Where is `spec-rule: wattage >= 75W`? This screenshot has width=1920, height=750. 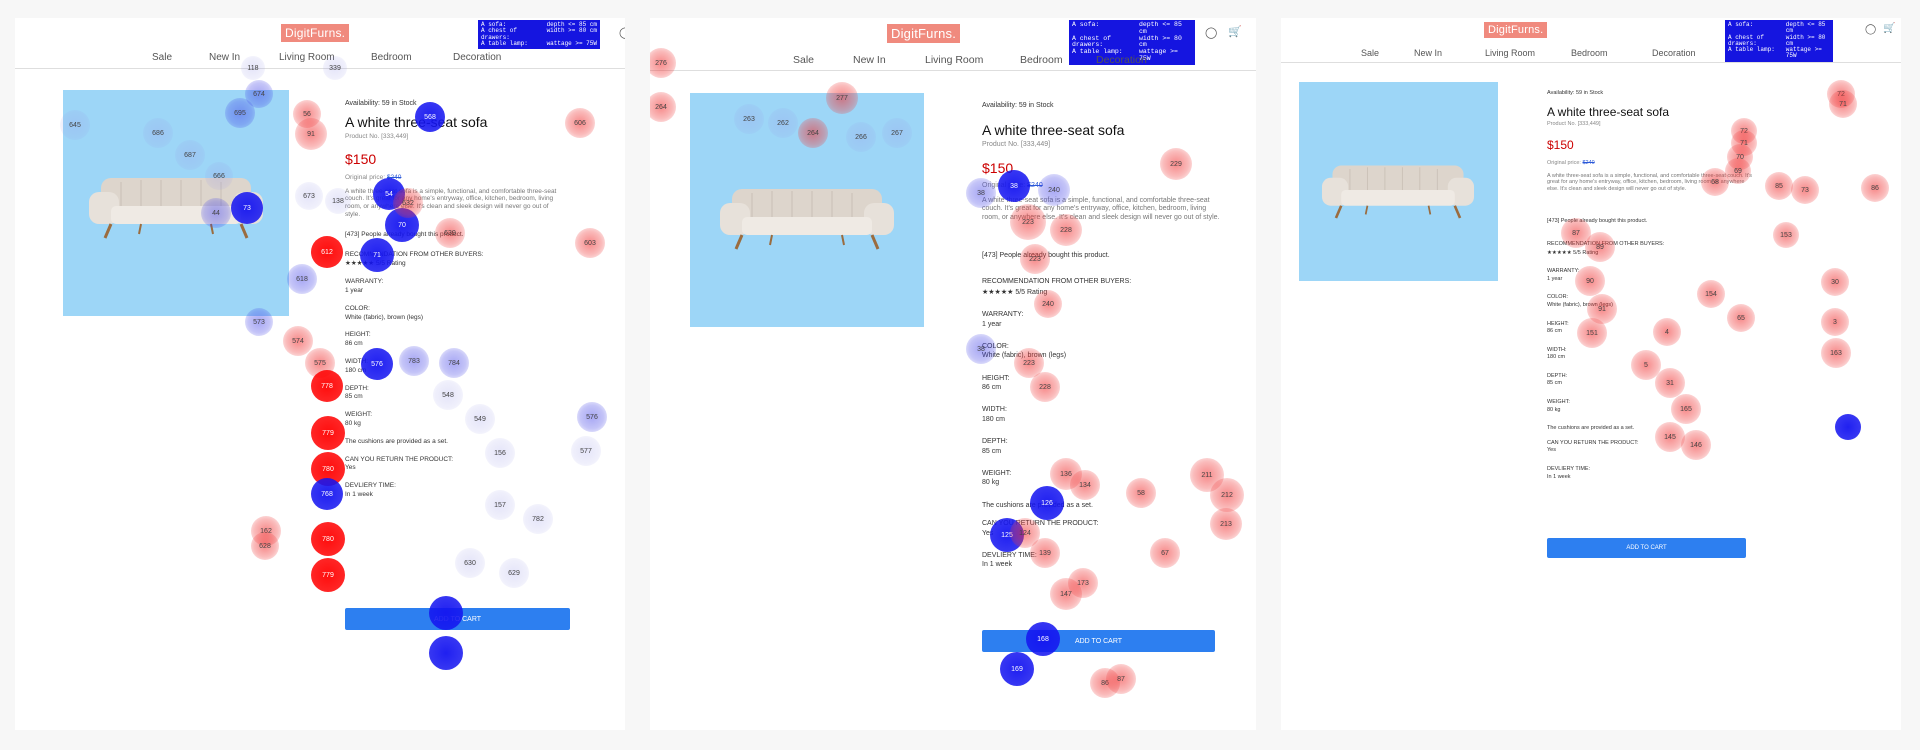 spec-rule: wattage >= 75W is located at coordinates (571, 43).